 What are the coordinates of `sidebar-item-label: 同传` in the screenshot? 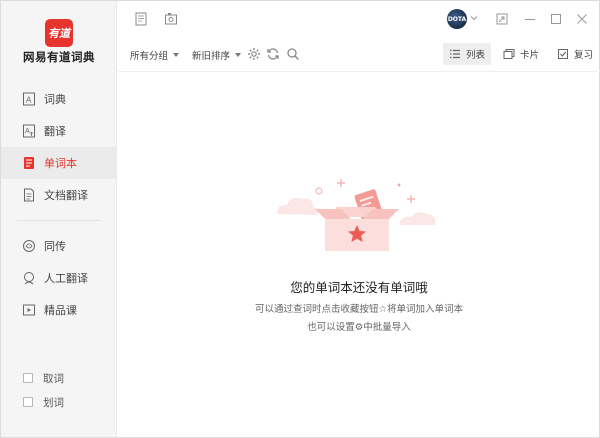 It's located at (55, 246).